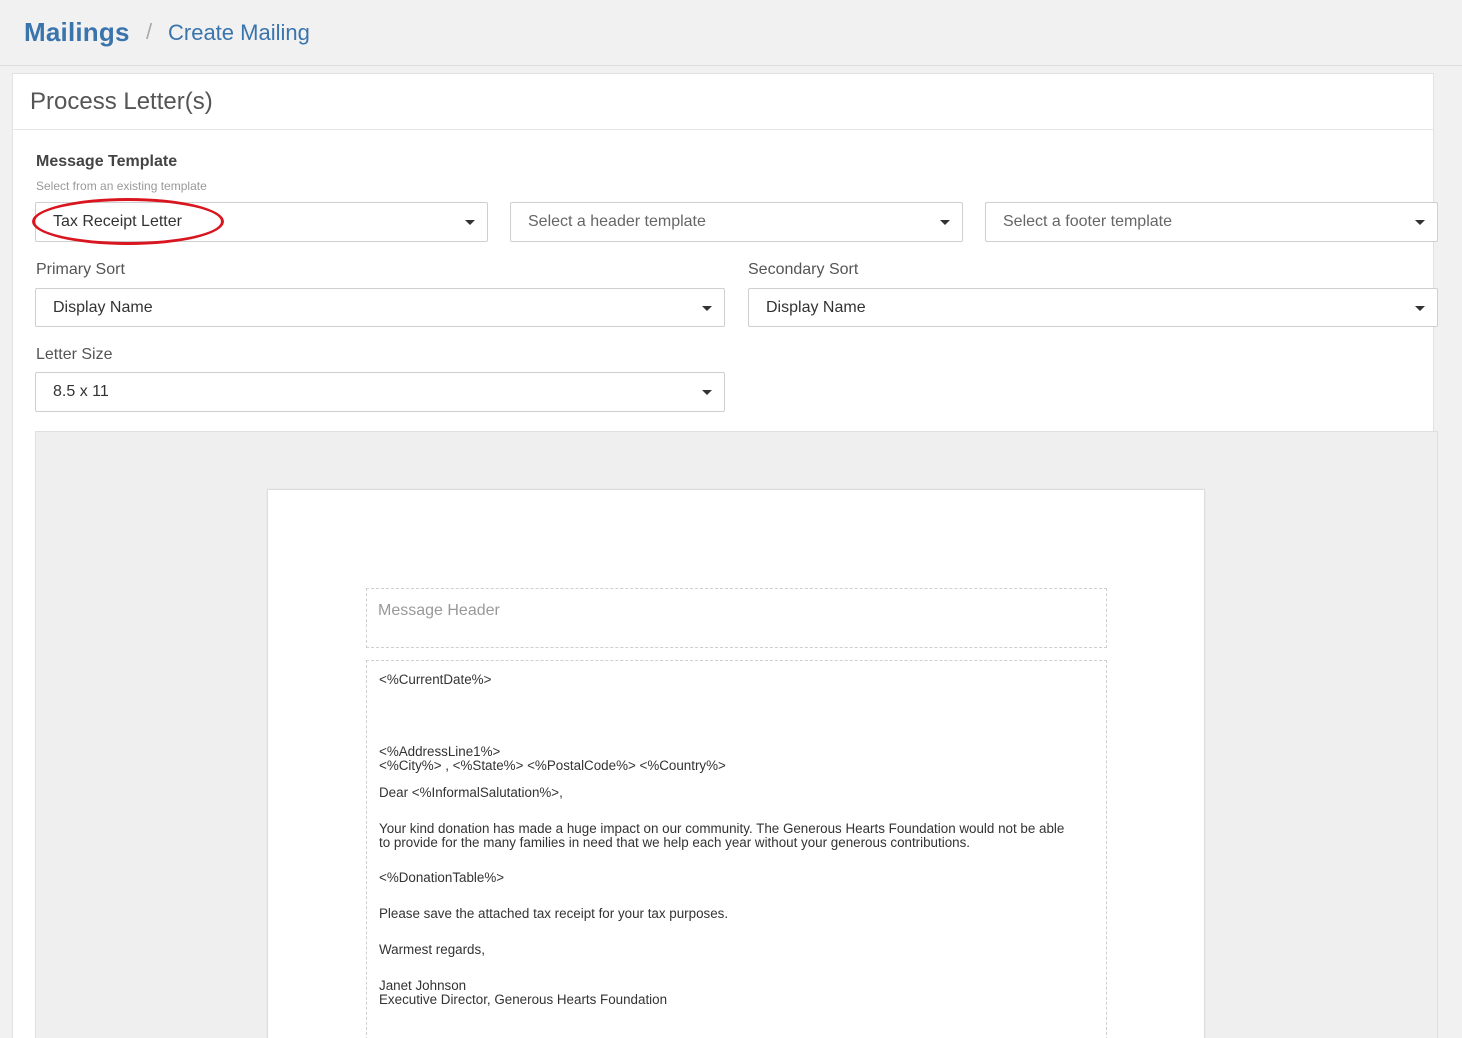 This screenshot has height=1038, width=1462. Describe the element at coordinates (471, 792) in the screenshot. I see `body-line-salutation: Dear <%InformalSalutation%>,` at that location.